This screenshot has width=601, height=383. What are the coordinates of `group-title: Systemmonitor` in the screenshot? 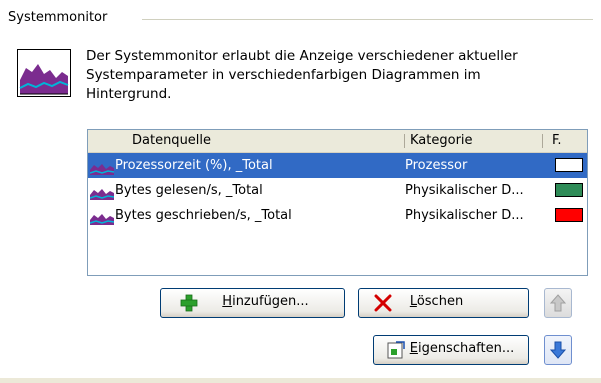 It's located at (62, 17).